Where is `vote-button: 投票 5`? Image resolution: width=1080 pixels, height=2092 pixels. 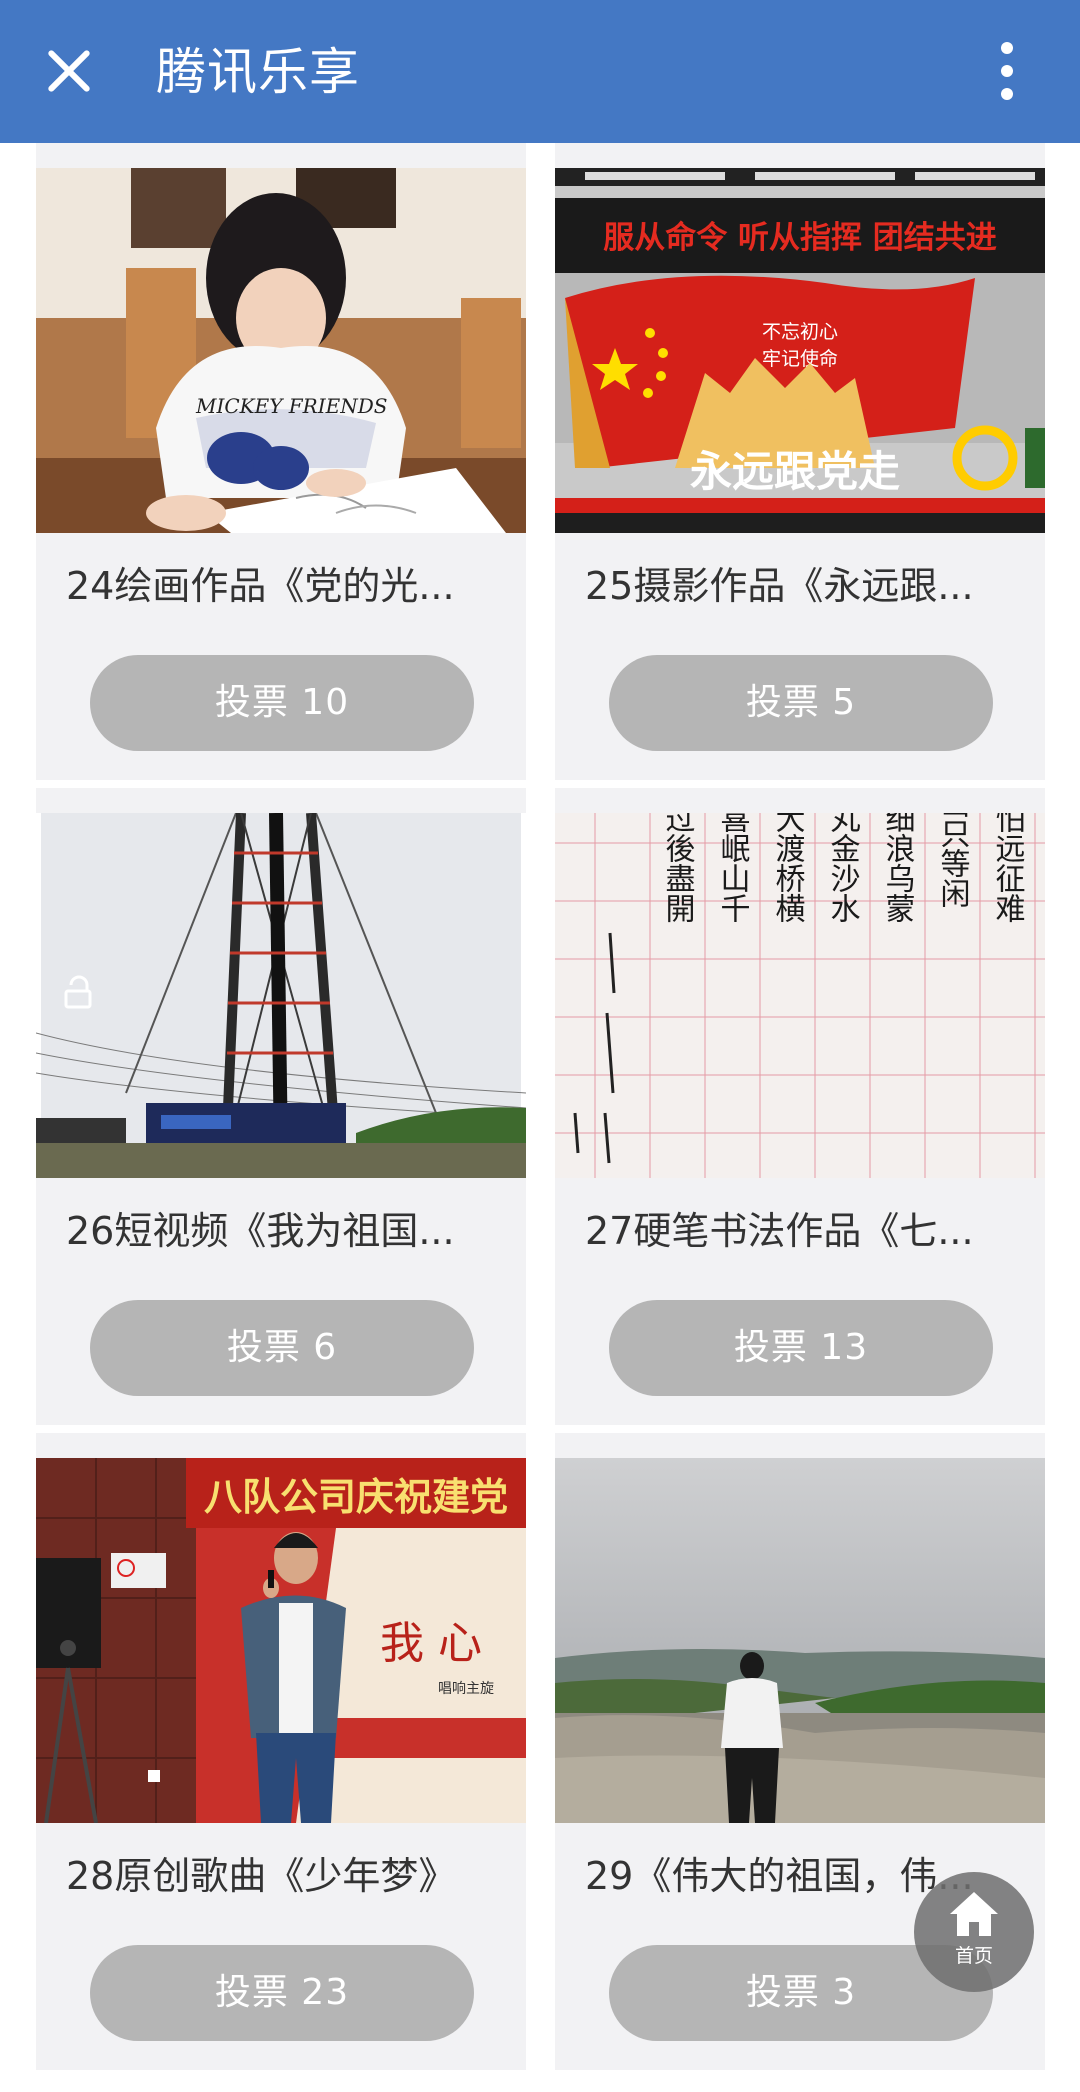
vote-button: 投票 5 is located at coordinates (801, 703).